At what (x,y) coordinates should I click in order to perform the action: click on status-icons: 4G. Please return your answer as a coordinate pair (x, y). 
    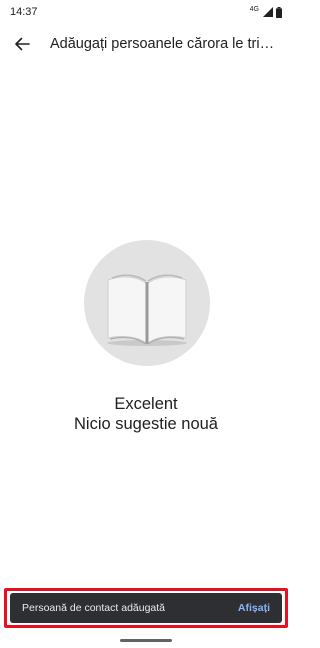
    Looking at the image, I should click on (265, 11).